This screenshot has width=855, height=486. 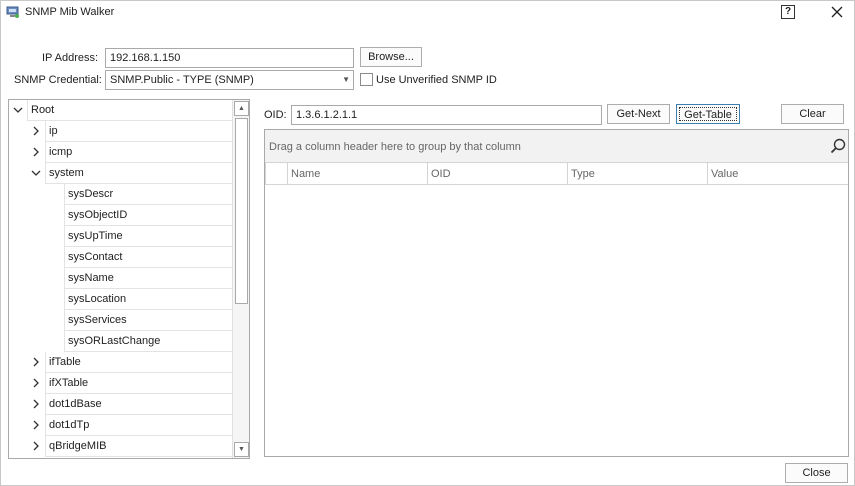 What do you see at coordinates (121, 194) in the screenshot?
I see `tree-node: sysDescr` at bounding box center [121, 194].